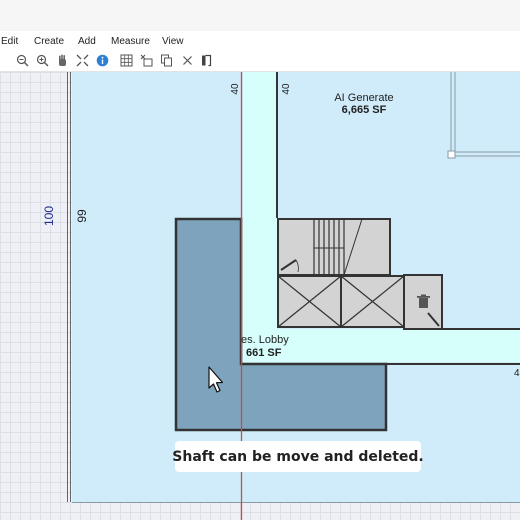 The height and width of the screenshot is (520, 520). Describe the element at coordinates (62, 60) in the screenshot. I see `hand-icon` at that location.